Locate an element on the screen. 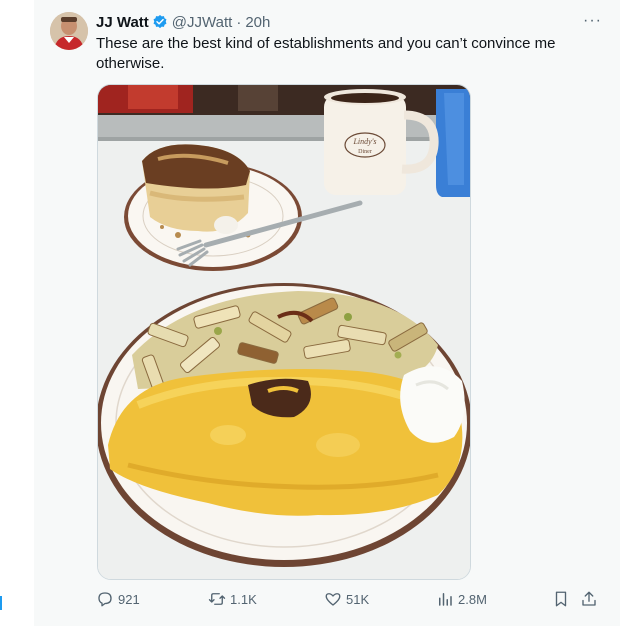 The image size is (640, 626). mug-logo-line1: Lindy's is located at coordinates (364, 141).